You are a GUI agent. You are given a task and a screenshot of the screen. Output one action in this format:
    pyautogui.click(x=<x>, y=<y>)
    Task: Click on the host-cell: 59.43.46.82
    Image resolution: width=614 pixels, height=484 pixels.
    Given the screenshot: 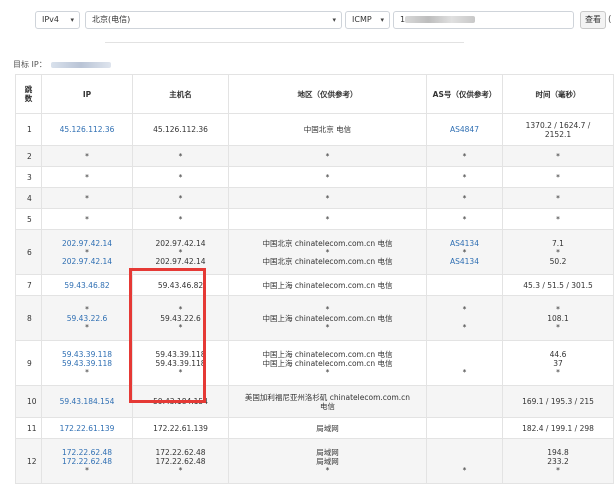 What is the action you would take?
    pyautogui.click(x=180, y=285)
    